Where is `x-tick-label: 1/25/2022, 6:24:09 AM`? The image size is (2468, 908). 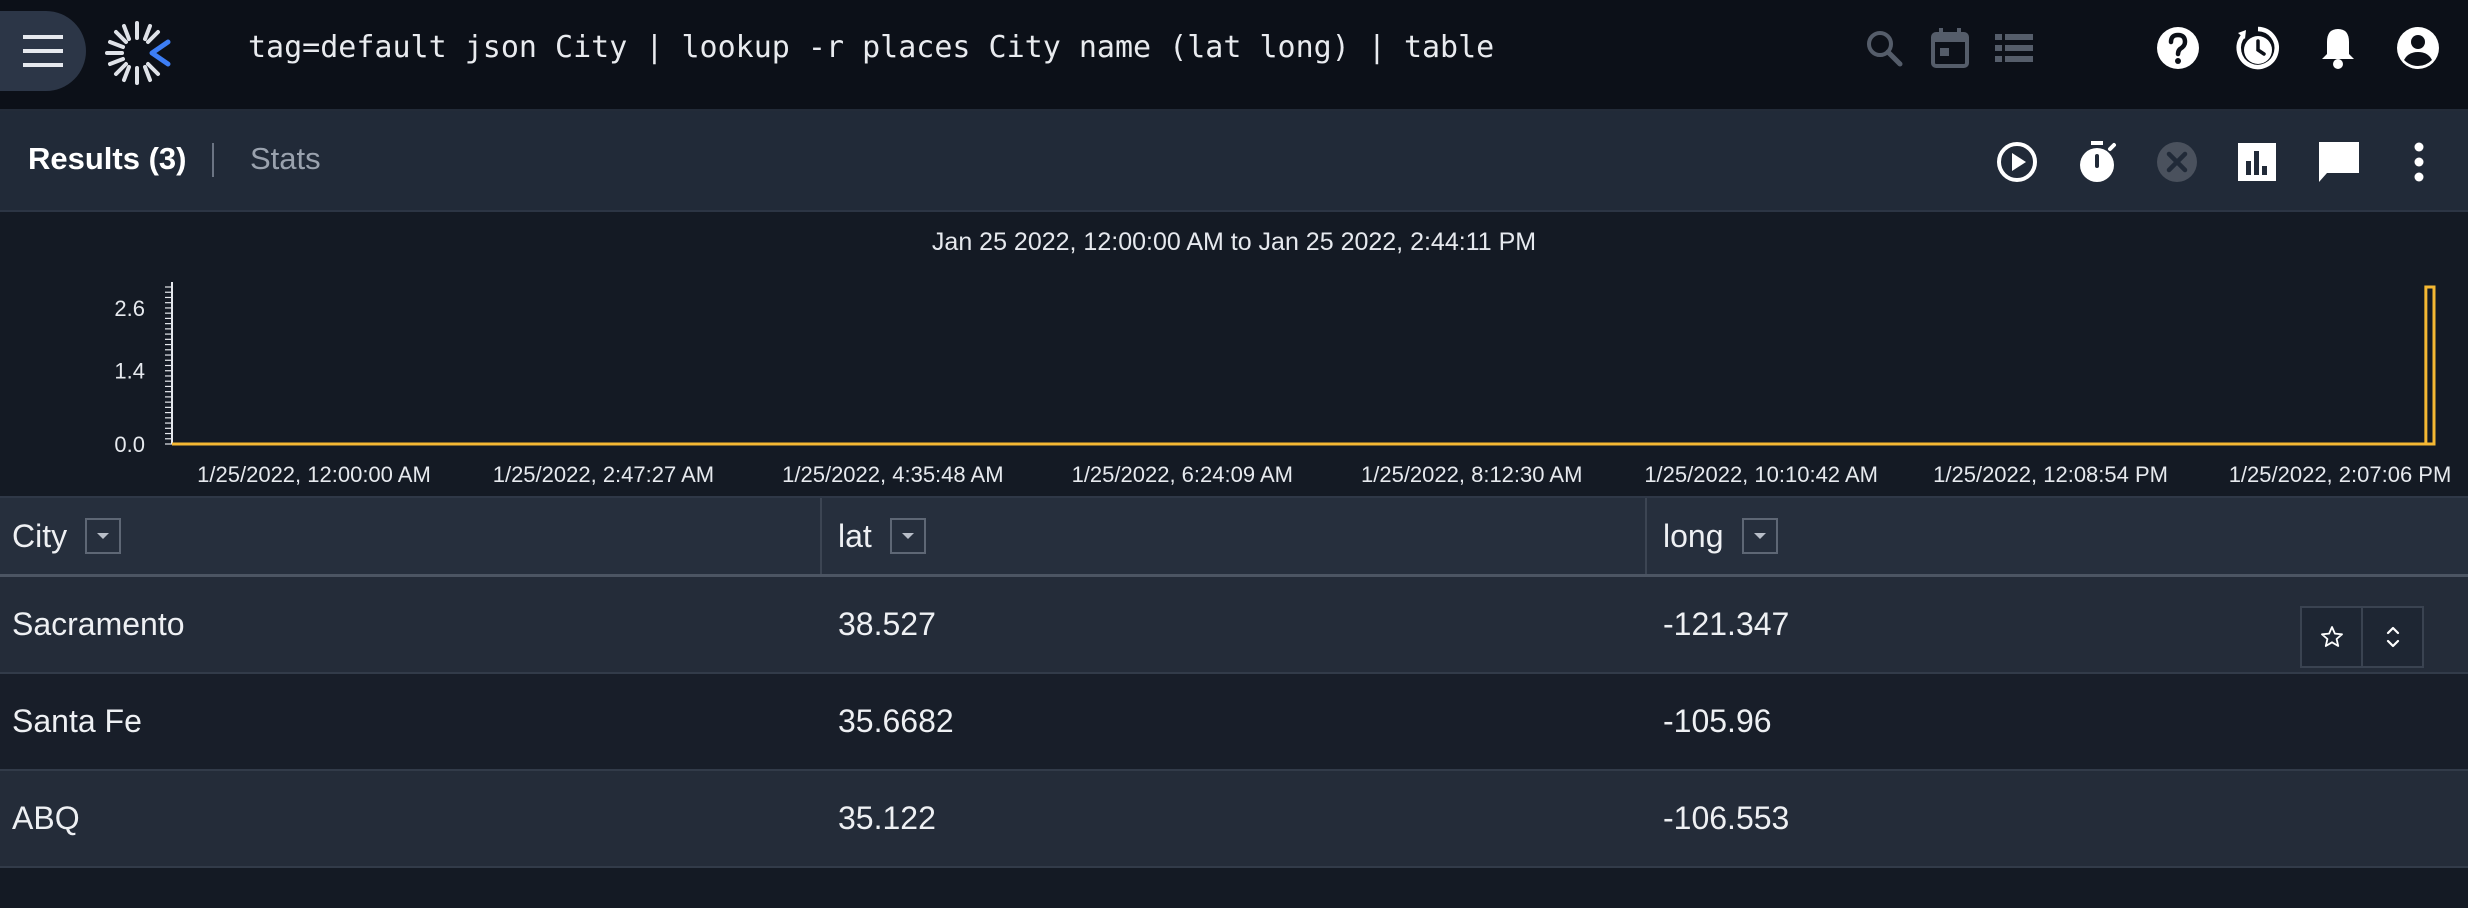 x-tick-label: 1/25/2022, 6:24:09 AM is located at coordinates (1182, 474).